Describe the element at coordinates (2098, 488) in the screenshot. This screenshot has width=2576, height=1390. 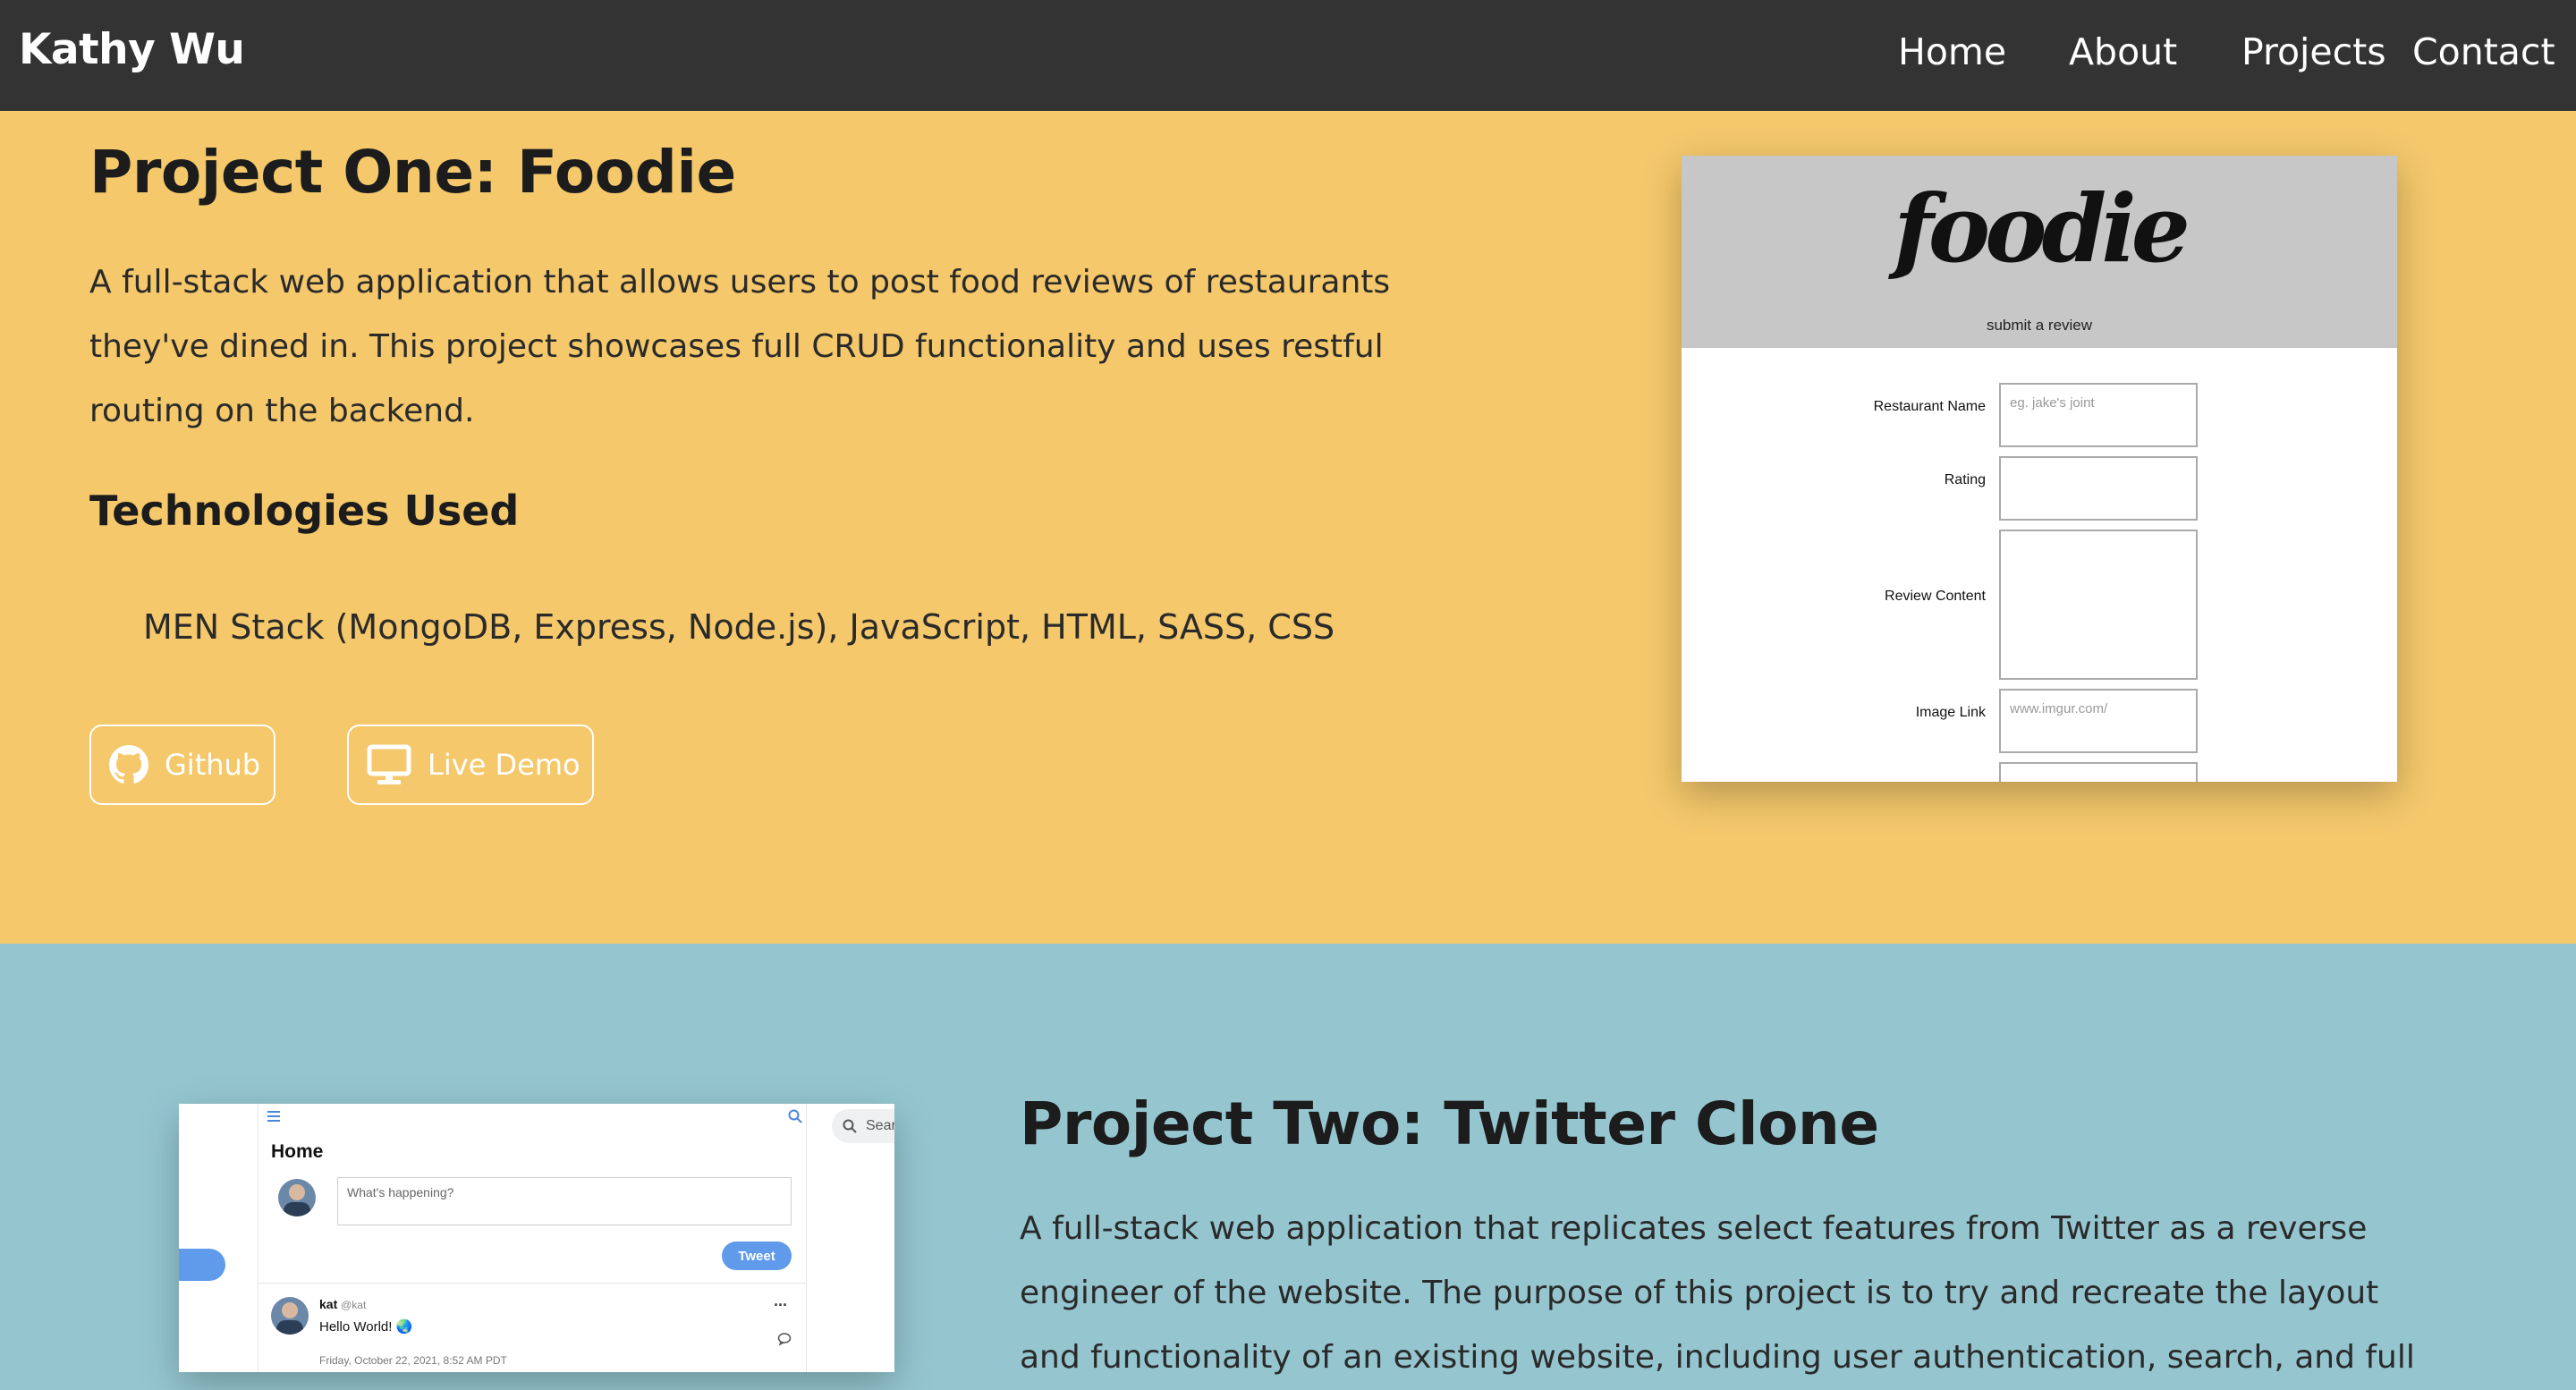
I see `rating-input` at that location.